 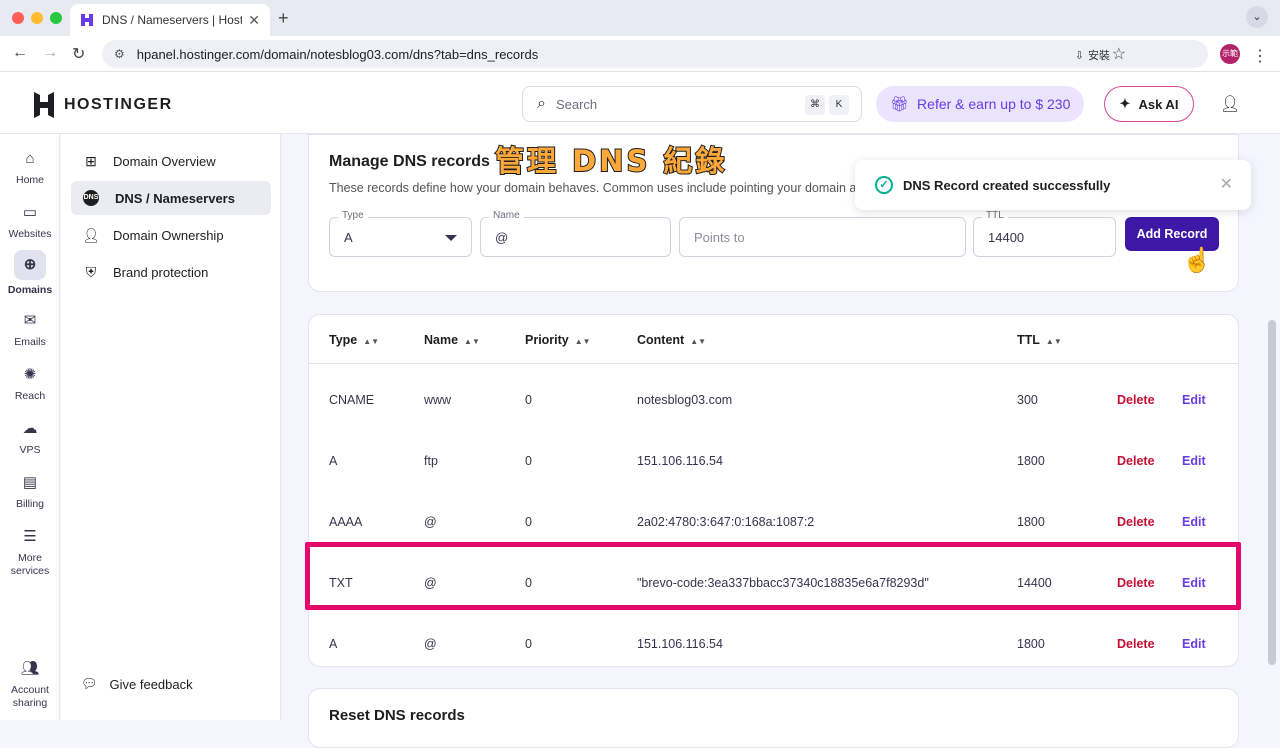 What do you see at coordinates (680, 461) in the screenshot?
I see `cell-content: 151.106.116.54` at bounding box center [680, 461].